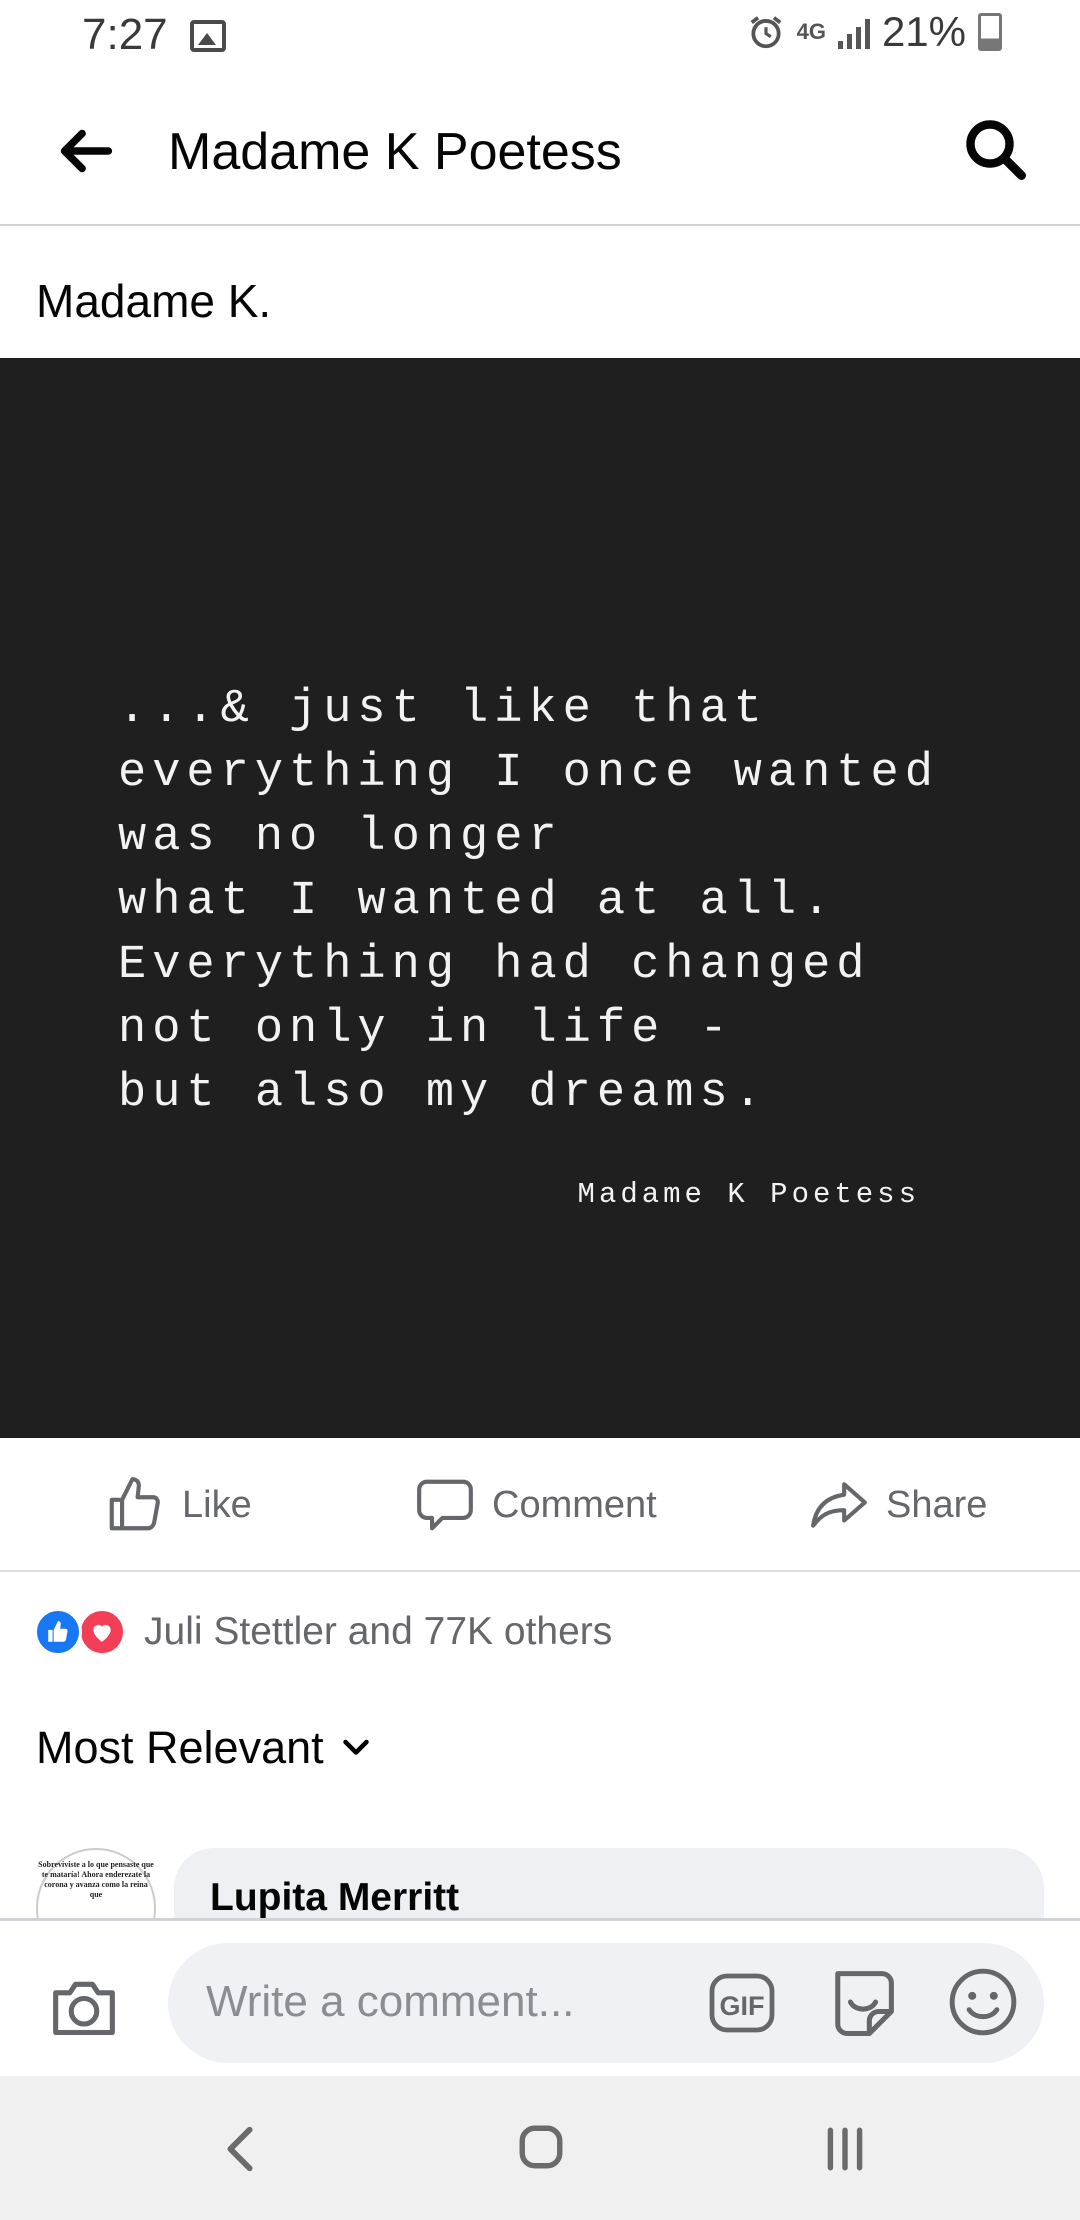  What do you see at coordinates (240, 2149) in the screenshot?
I see `nav-back-icon` at bounding box center [240, 2149].